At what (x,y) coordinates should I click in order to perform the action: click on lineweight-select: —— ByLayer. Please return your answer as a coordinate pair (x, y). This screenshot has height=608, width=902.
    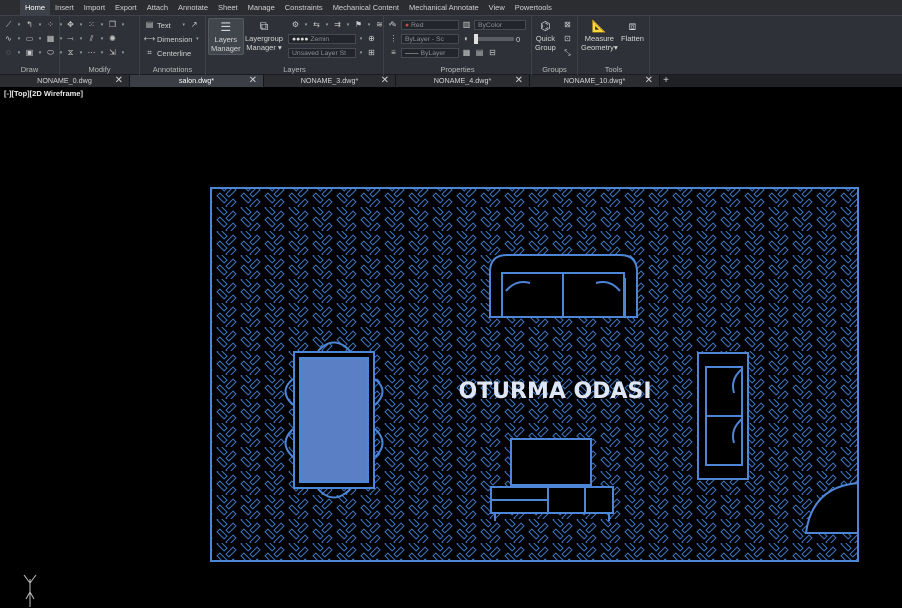
    Looking at the image, I should click on (430, 53).